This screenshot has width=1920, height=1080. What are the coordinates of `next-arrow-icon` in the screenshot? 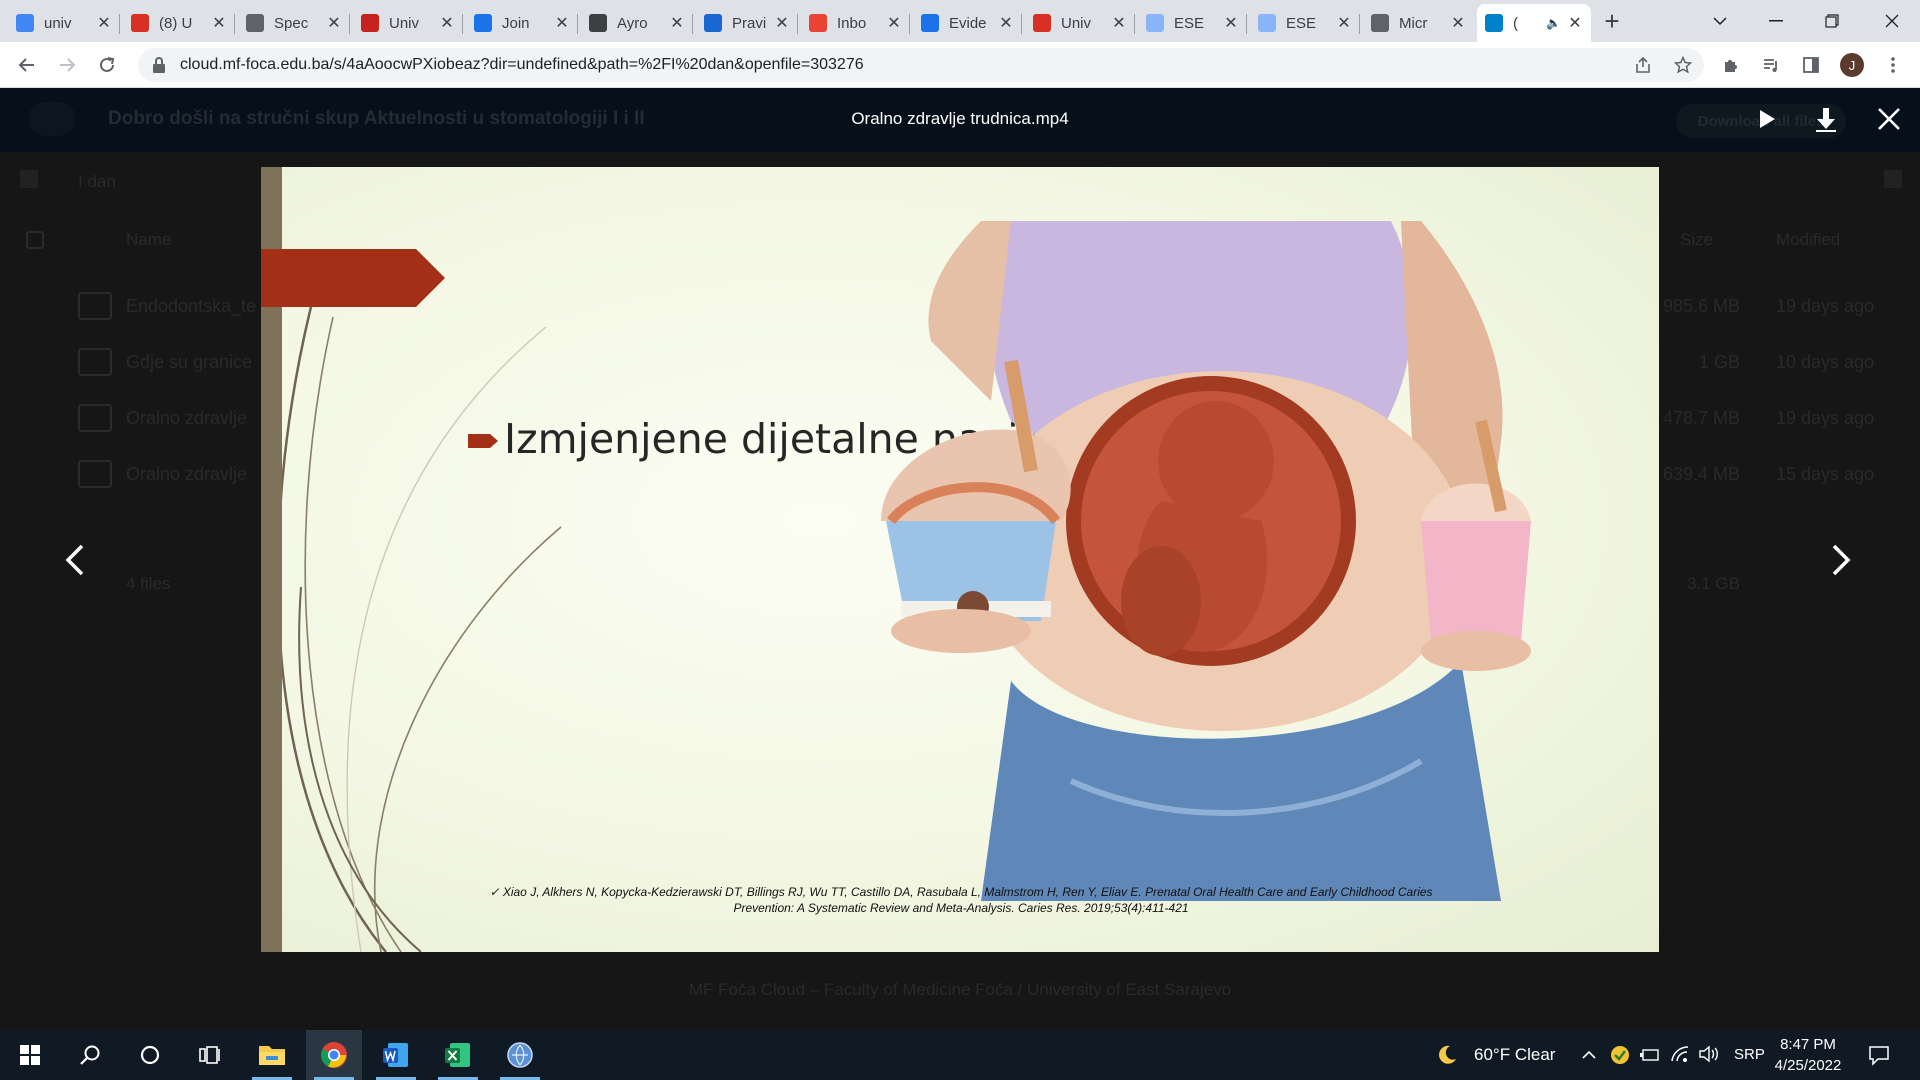 It's located at (1841, 560).